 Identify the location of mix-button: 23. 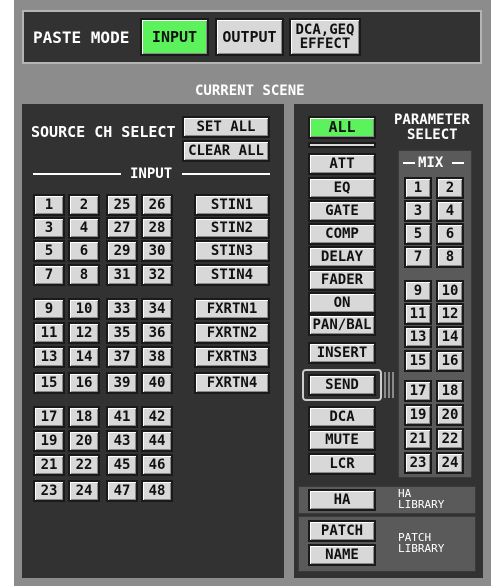
(418, 463).